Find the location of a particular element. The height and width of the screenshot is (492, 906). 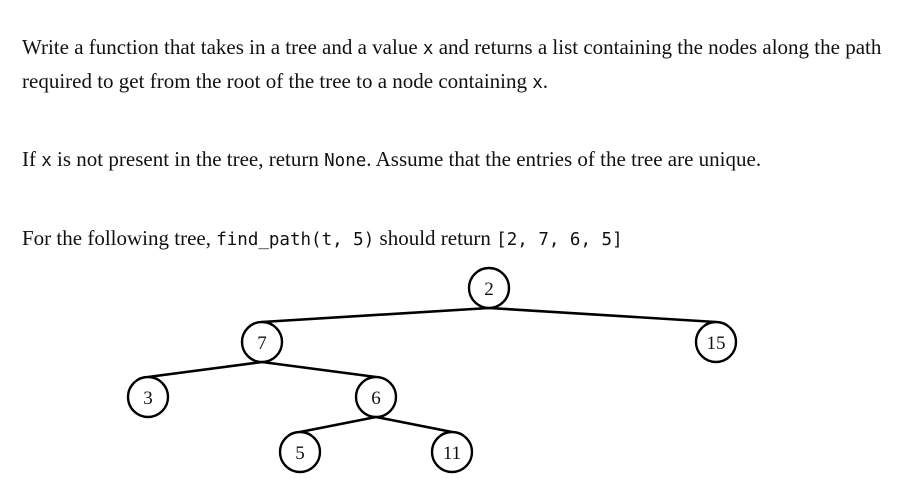

tree-node-15: 15 is located at coordinates (716, 342).